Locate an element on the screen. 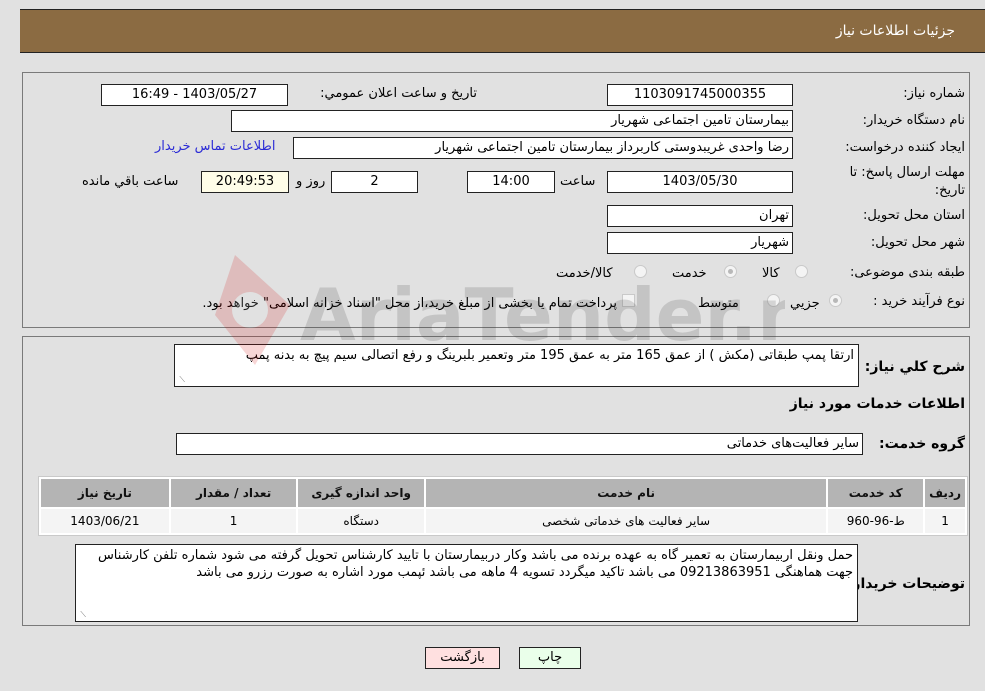 The image size is (985, 691). cell-unit: دستگاه is located at coordinates (361, 521).